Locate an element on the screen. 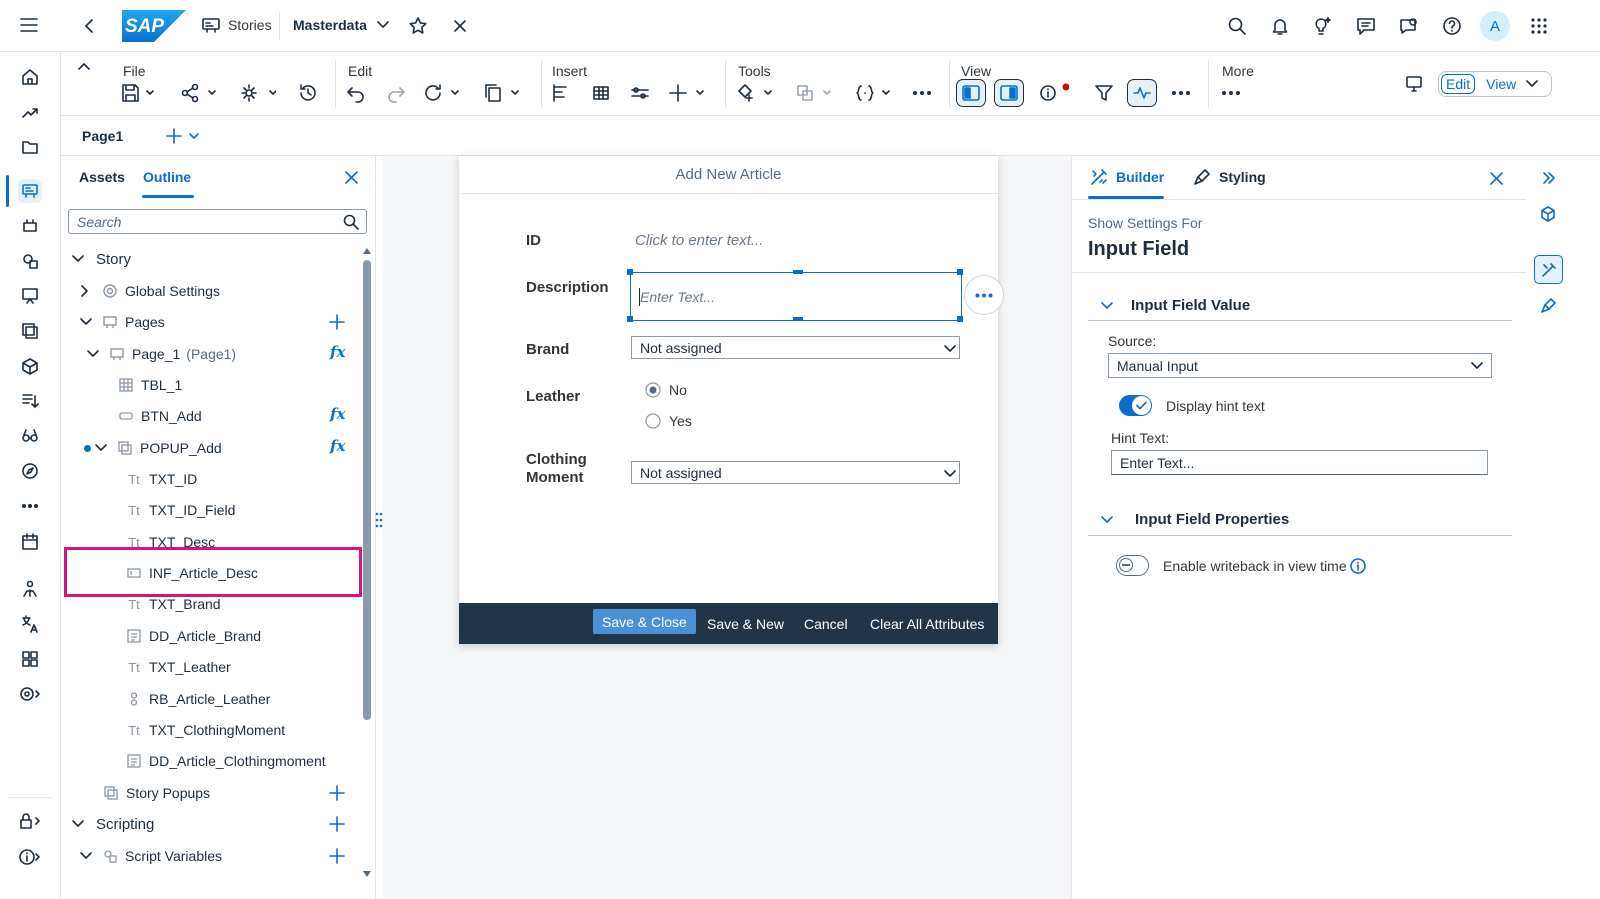  display-hint-toggle is located at coordinates (1135, 405).